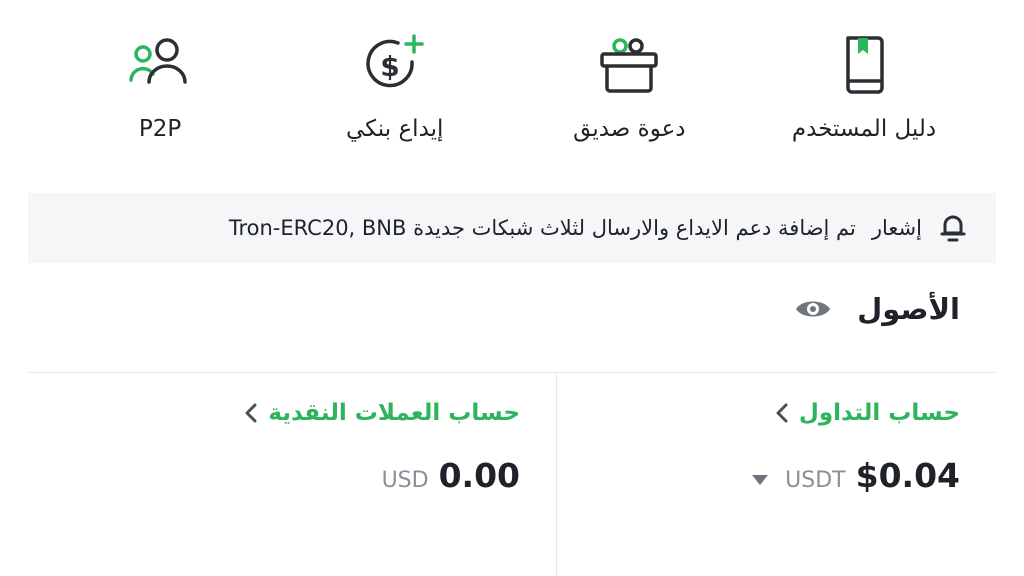  What do you see at coordinates (160, 129) in the screenshot?
I see `shortcut-label: P2P` at bounding box center [160, 129].